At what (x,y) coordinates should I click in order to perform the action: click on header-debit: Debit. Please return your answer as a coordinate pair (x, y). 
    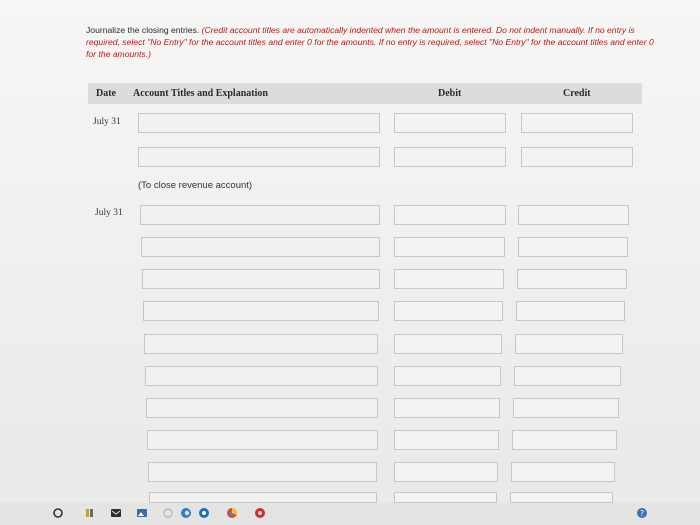
    Looking at the image, I should click on (450, 93).